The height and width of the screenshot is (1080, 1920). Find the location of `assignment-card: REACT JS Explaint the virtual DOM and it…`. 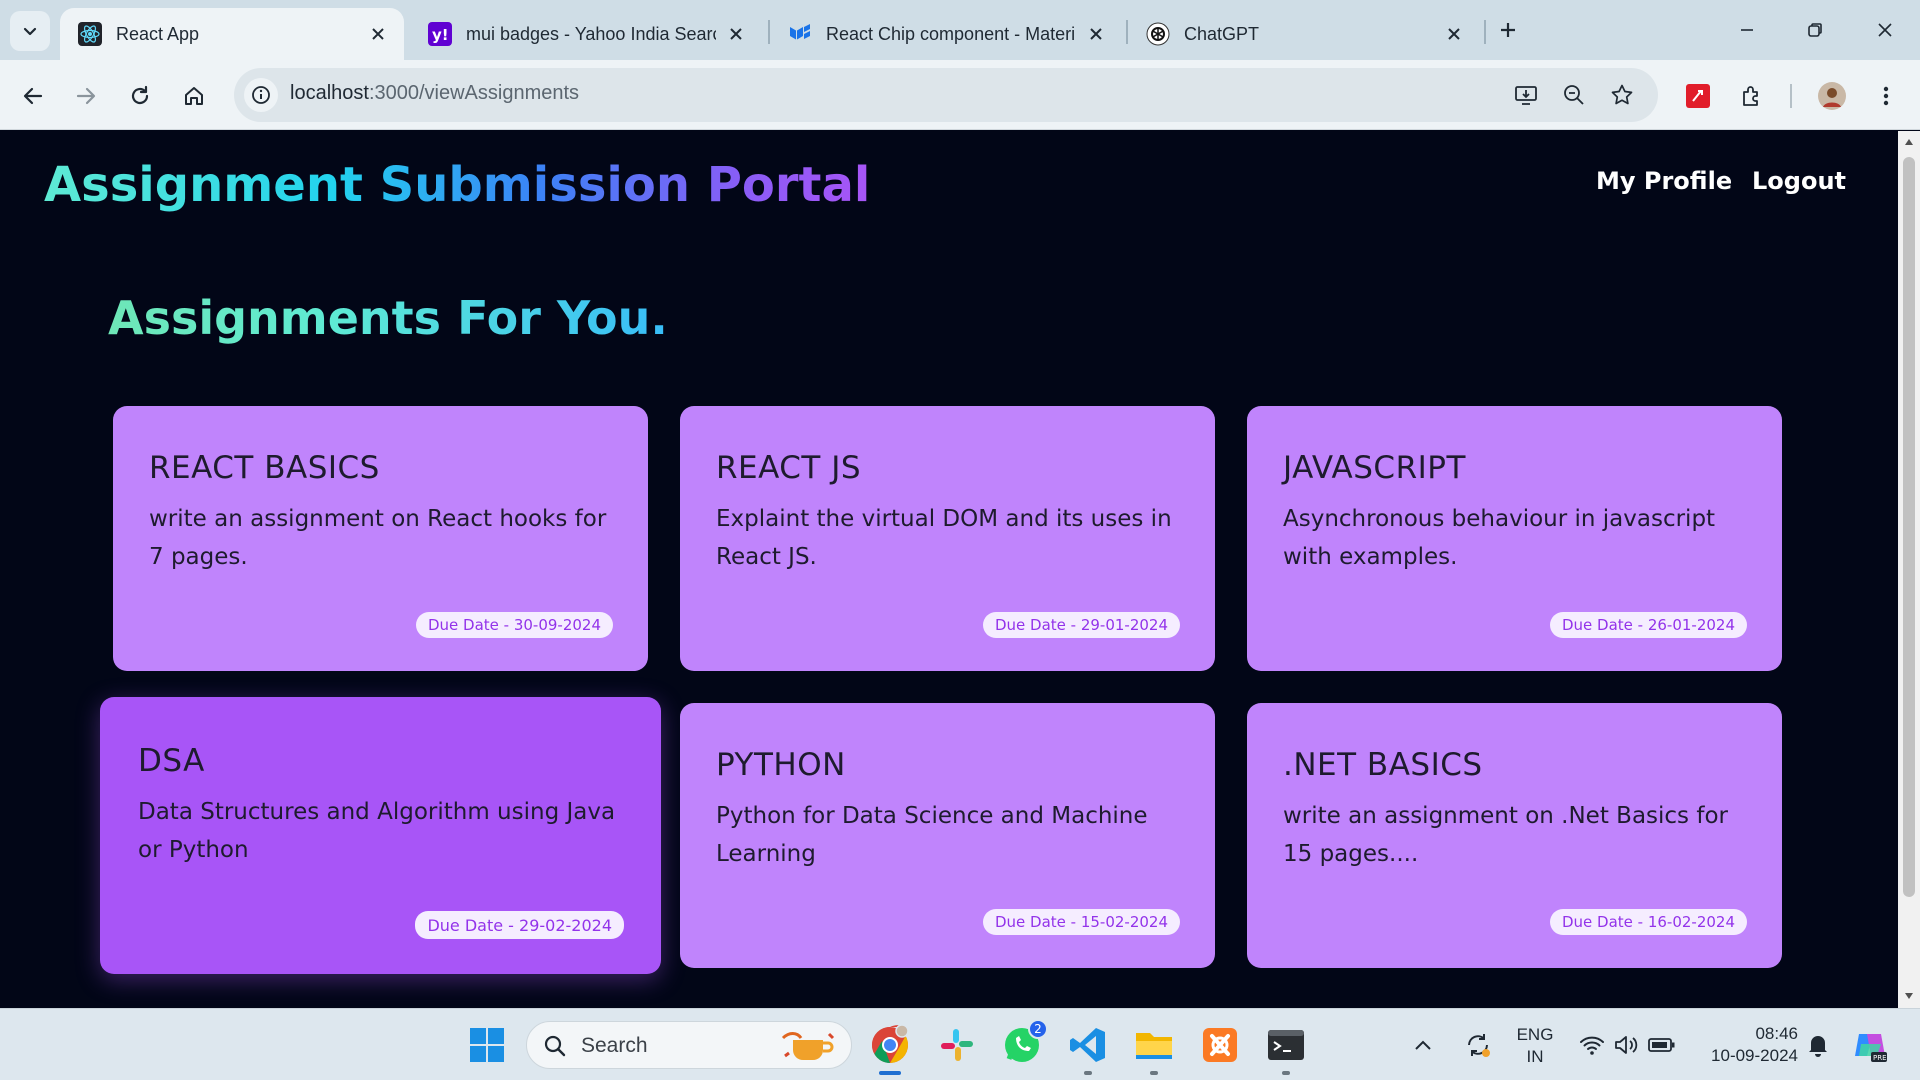

assignment-card: REACT JS Explaint the virtual DOM and it… is located at coordinates (947, 538).